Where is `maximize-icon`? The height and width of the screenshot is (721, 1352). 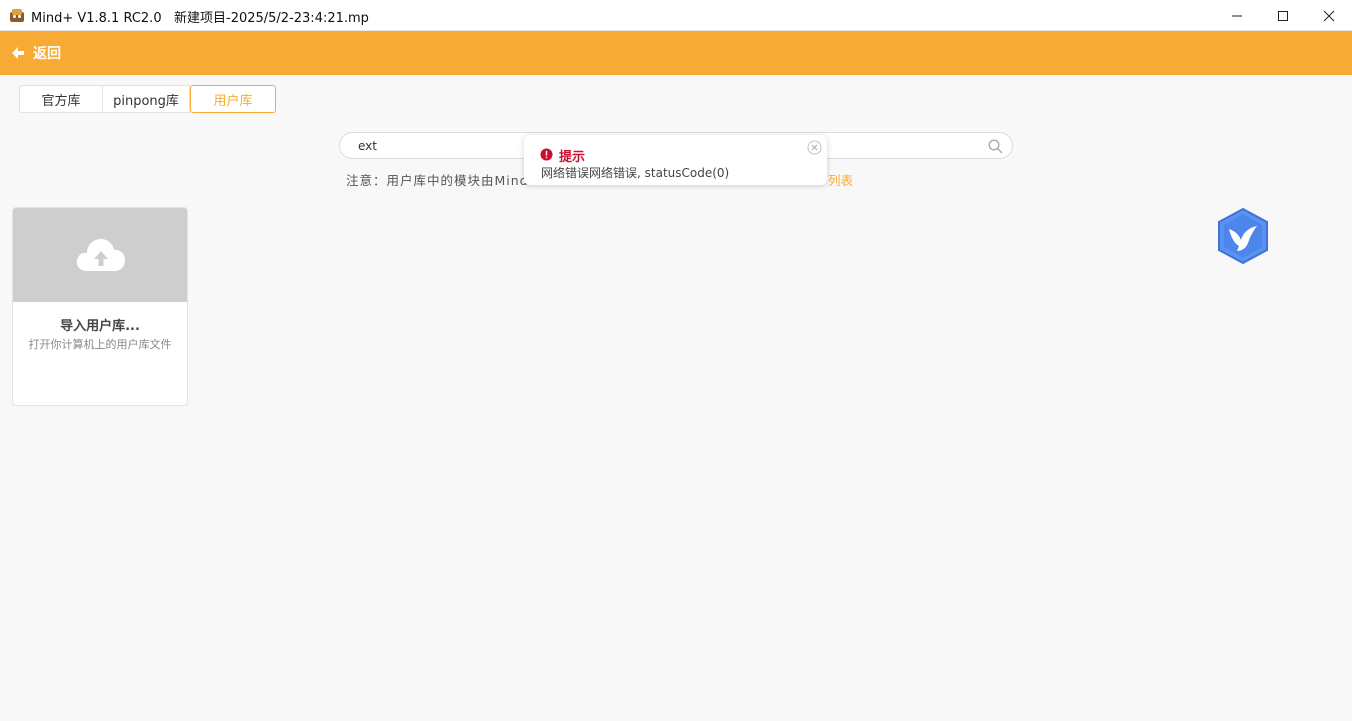 maximize-icon is located at coordinates (1283, 15).